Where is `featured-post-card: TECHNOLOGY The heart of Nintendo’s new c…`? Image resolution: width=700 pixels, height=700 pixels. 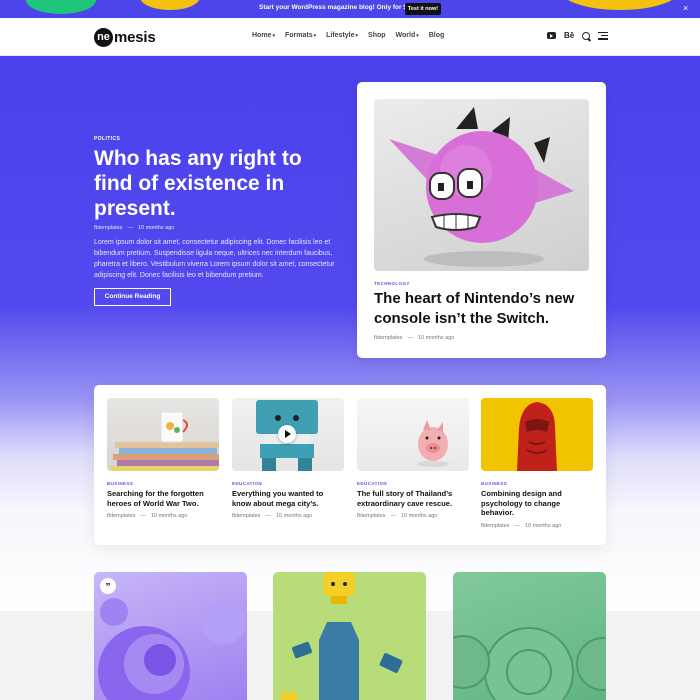
featured-post-card: TECHNOLOGY The heart of Nintendo’s new c… is located at coordinates (481, 220).